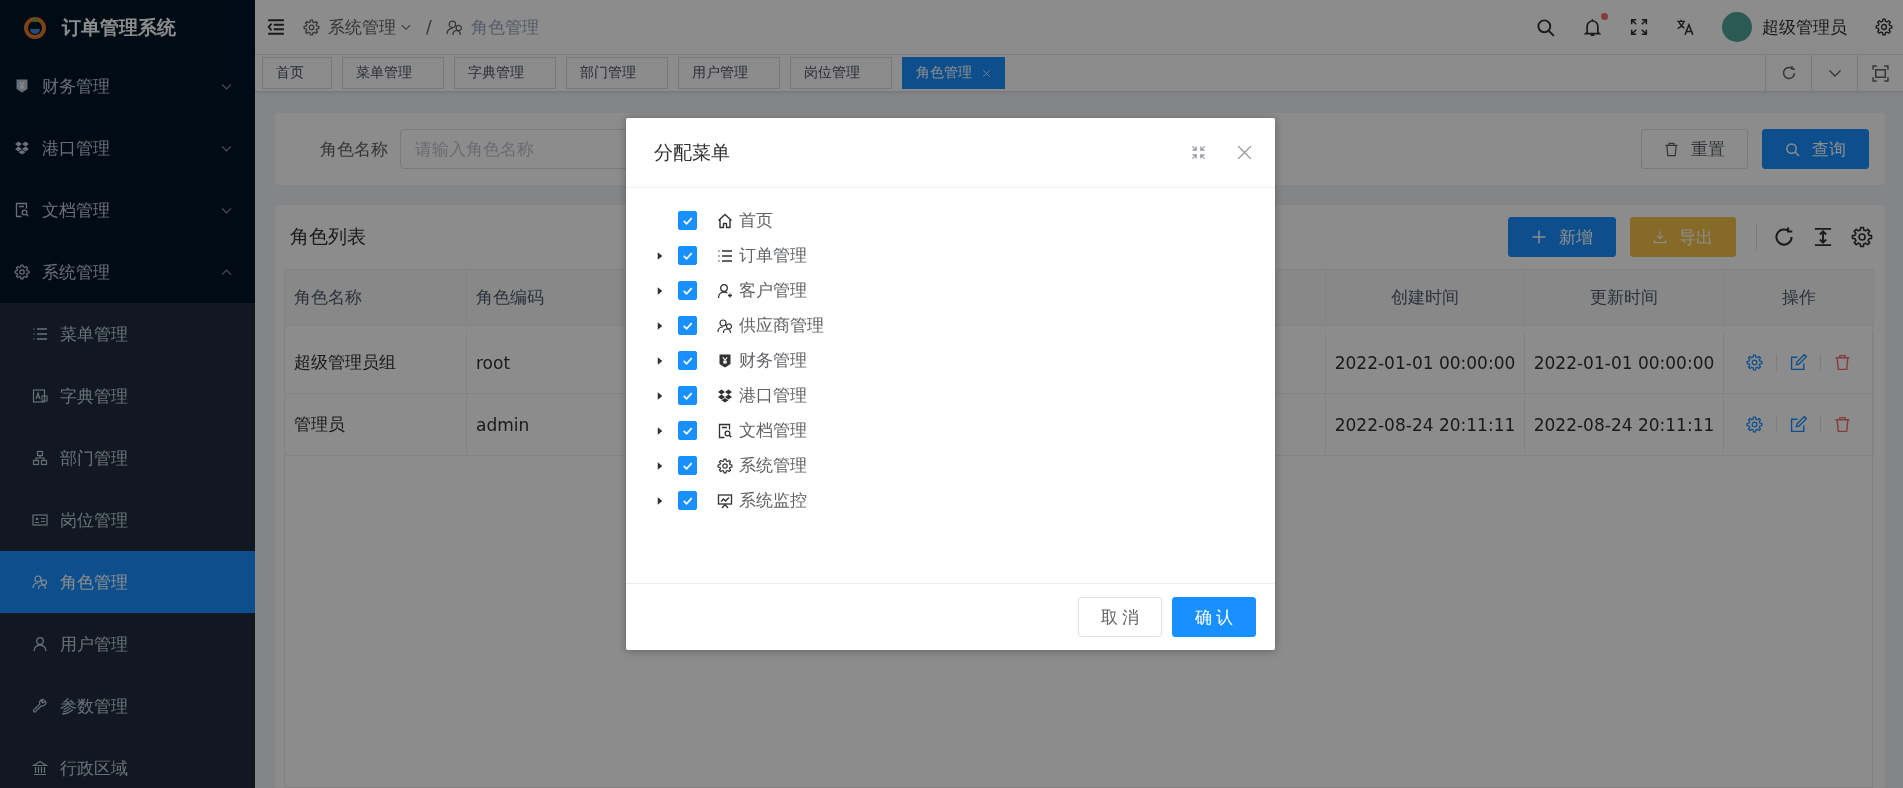 The width and height of the screenshot is (1903, 788). Describe the element at coordinates (94, 644) in the screenshot. I see `menu-label: 用户管理` at that location.